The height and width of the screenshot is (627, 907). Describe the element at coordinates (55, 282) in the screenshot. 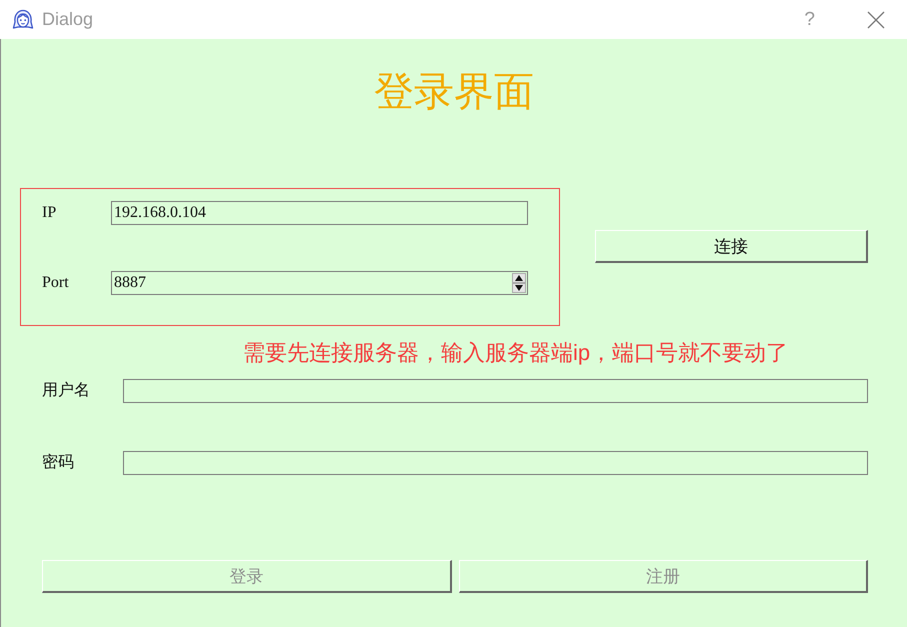

I see `field-label: Port` at that location.